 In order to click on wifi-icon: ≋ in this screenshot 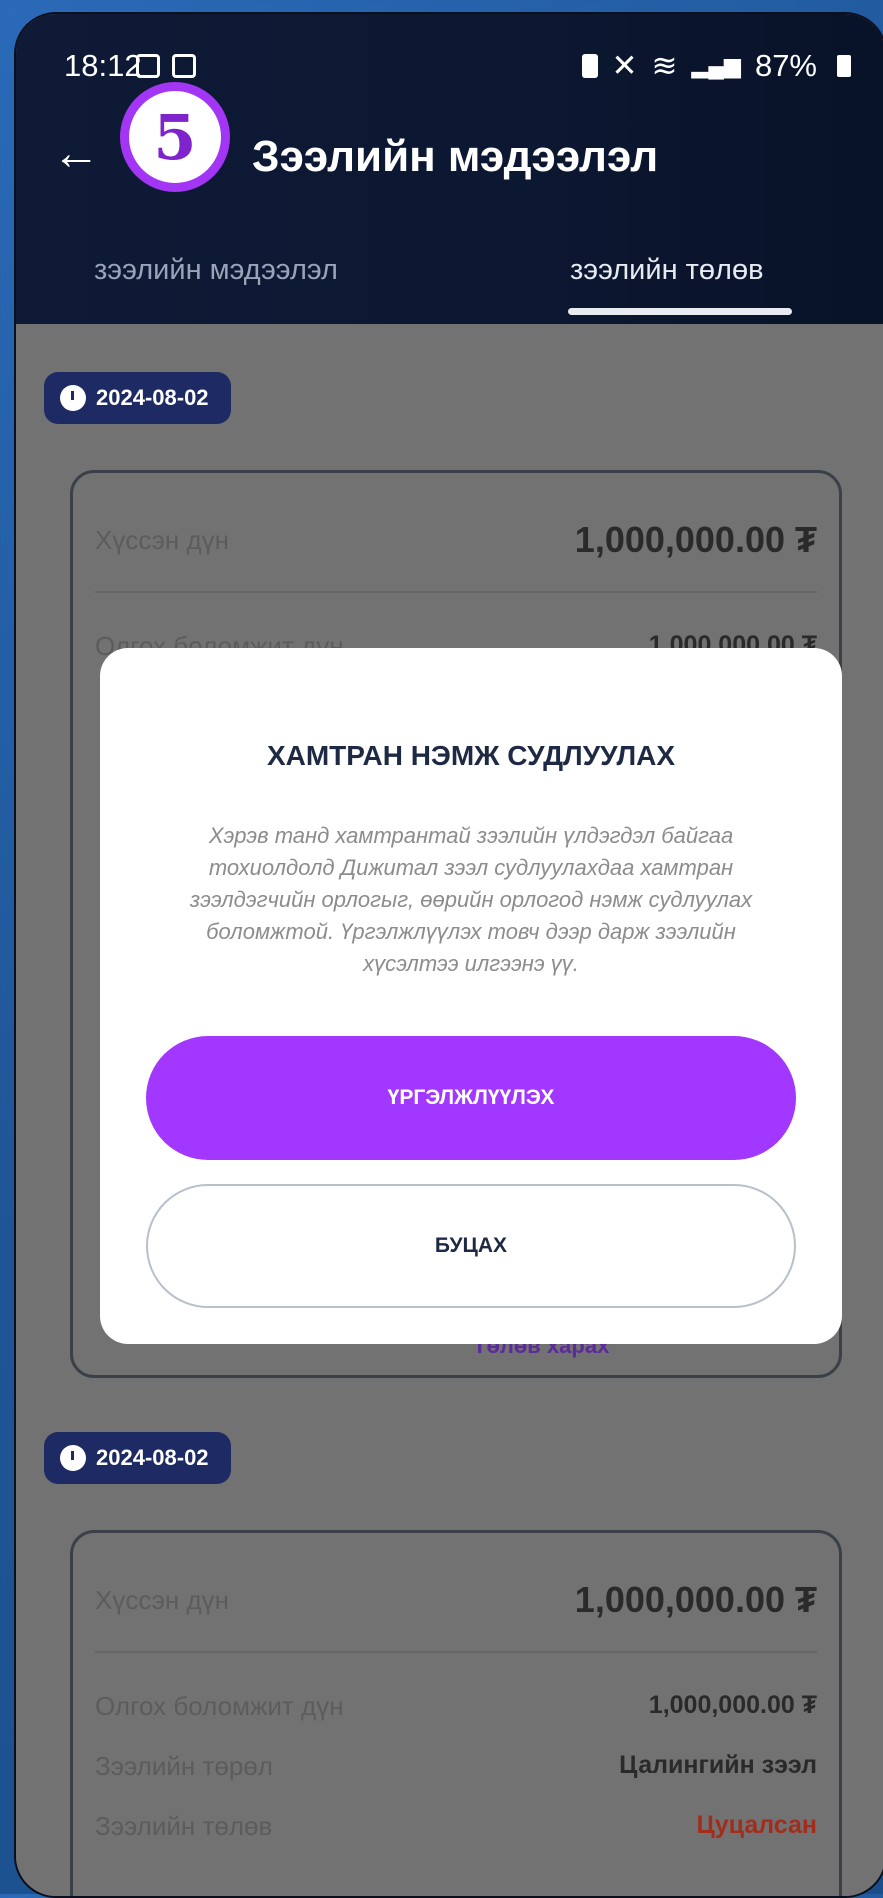, I will do `click(664, 65)`.